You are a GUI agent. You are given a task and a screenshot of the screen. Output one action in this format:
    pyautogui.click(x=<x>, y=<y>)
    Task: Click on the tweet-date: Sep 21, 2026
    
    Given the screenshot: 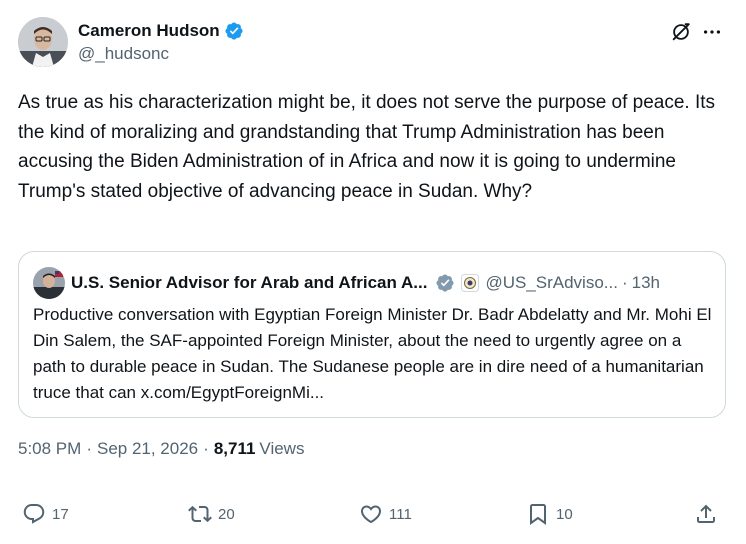 What is the action you would take?
    pyautogui.click(x=147, y=449)
    